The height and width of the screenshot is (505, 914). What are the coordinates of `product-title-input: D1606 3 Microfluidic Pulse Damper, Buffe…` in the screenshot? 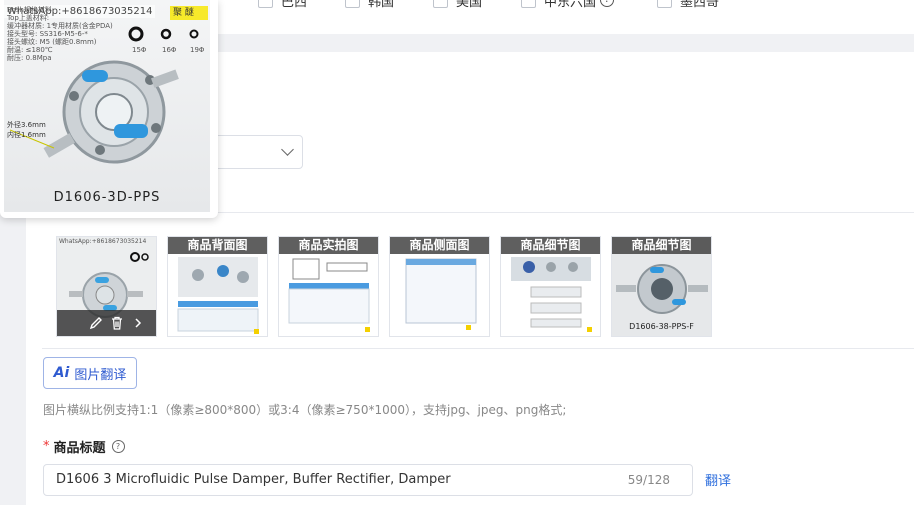 It's located at (368, 480).